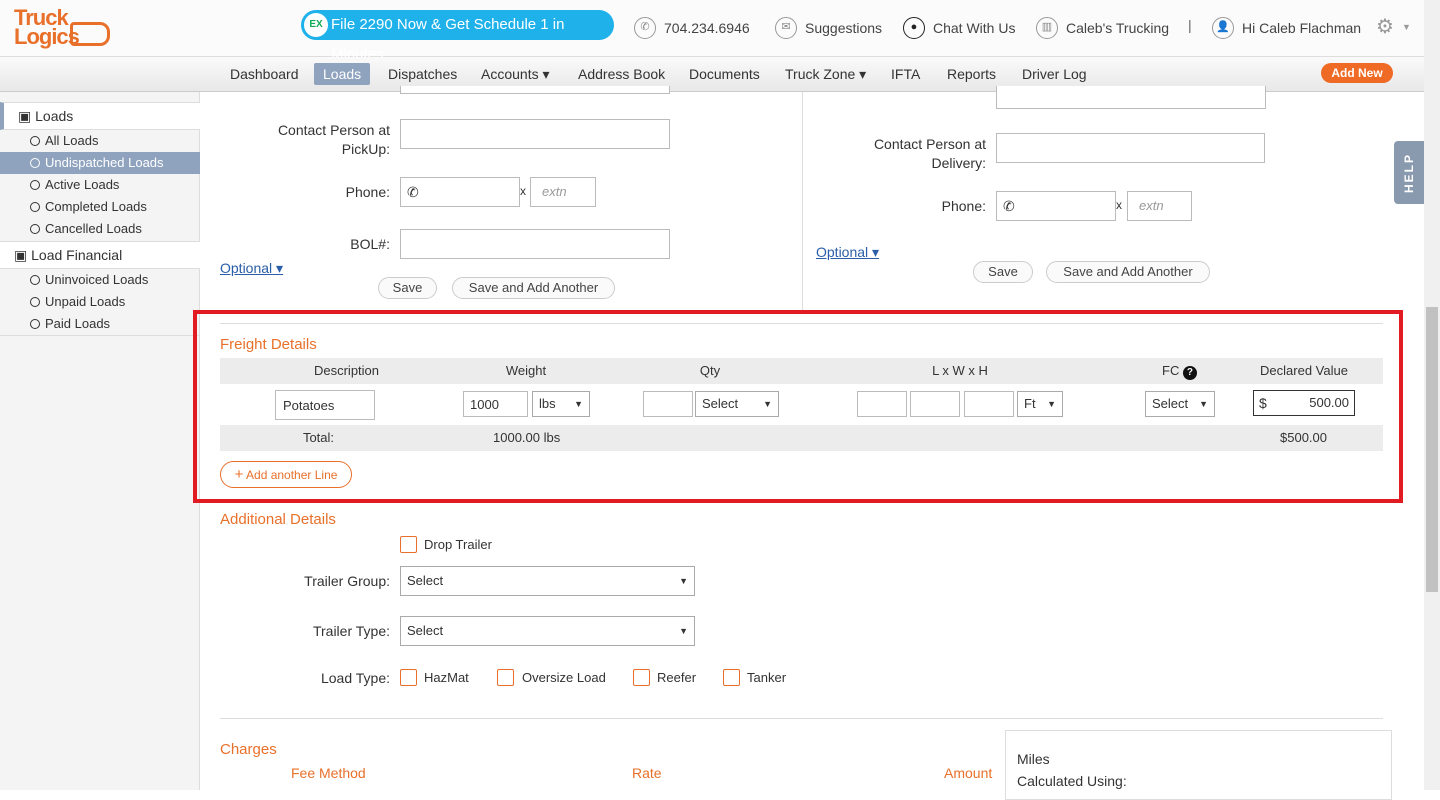 This screenshot has width=1440, height=800. I want to click on delivery-optional-link: Optional ▾, so click(847, 252).